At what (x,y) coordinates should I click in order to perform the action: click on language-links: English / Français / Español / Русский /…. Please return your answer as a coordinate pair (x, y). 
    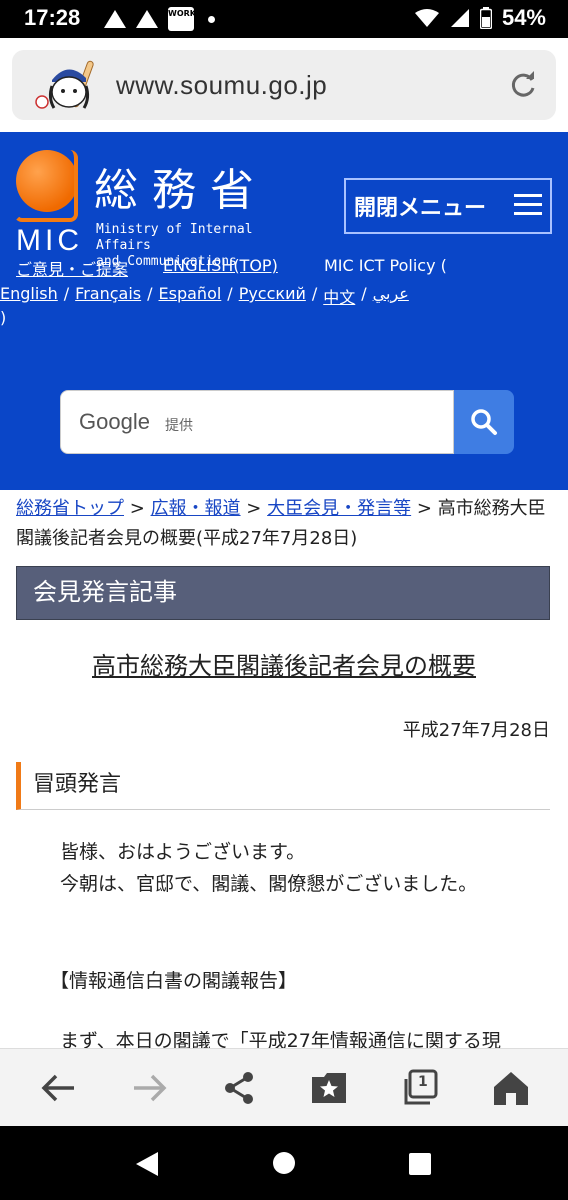
    Looking at the image, I should click on (204, 296).